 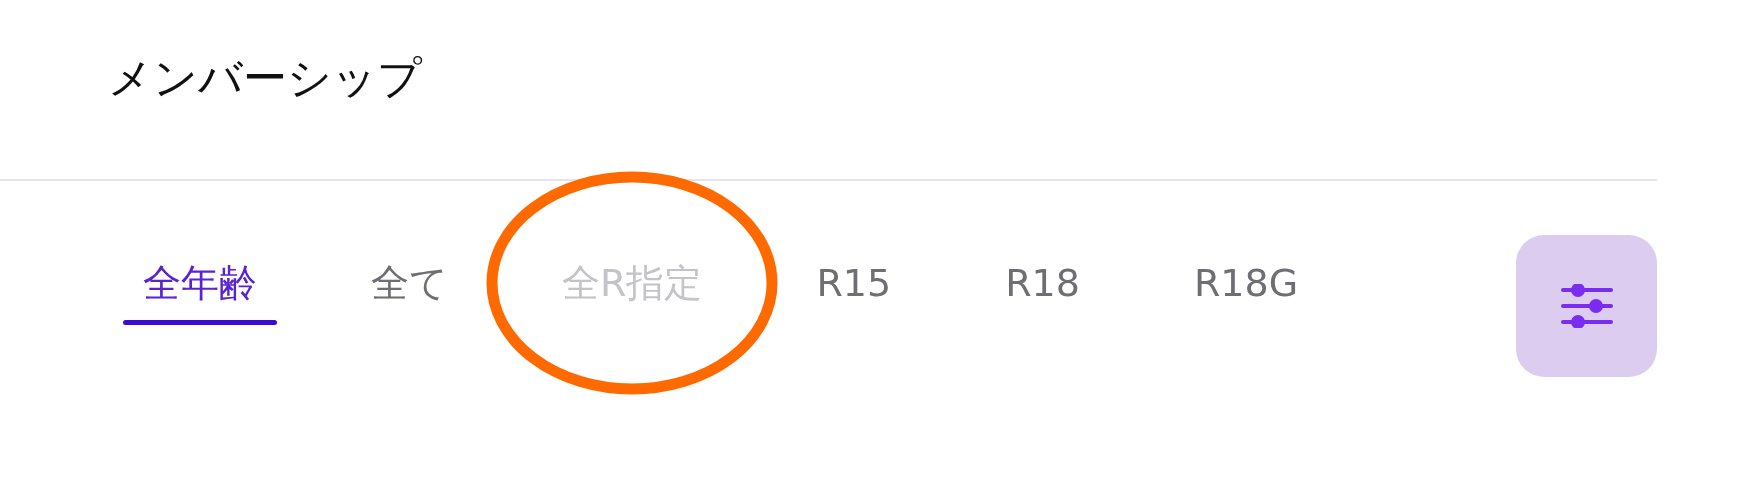 I want to click on filter-tab: 全年齢, so click(x=200, y=283).